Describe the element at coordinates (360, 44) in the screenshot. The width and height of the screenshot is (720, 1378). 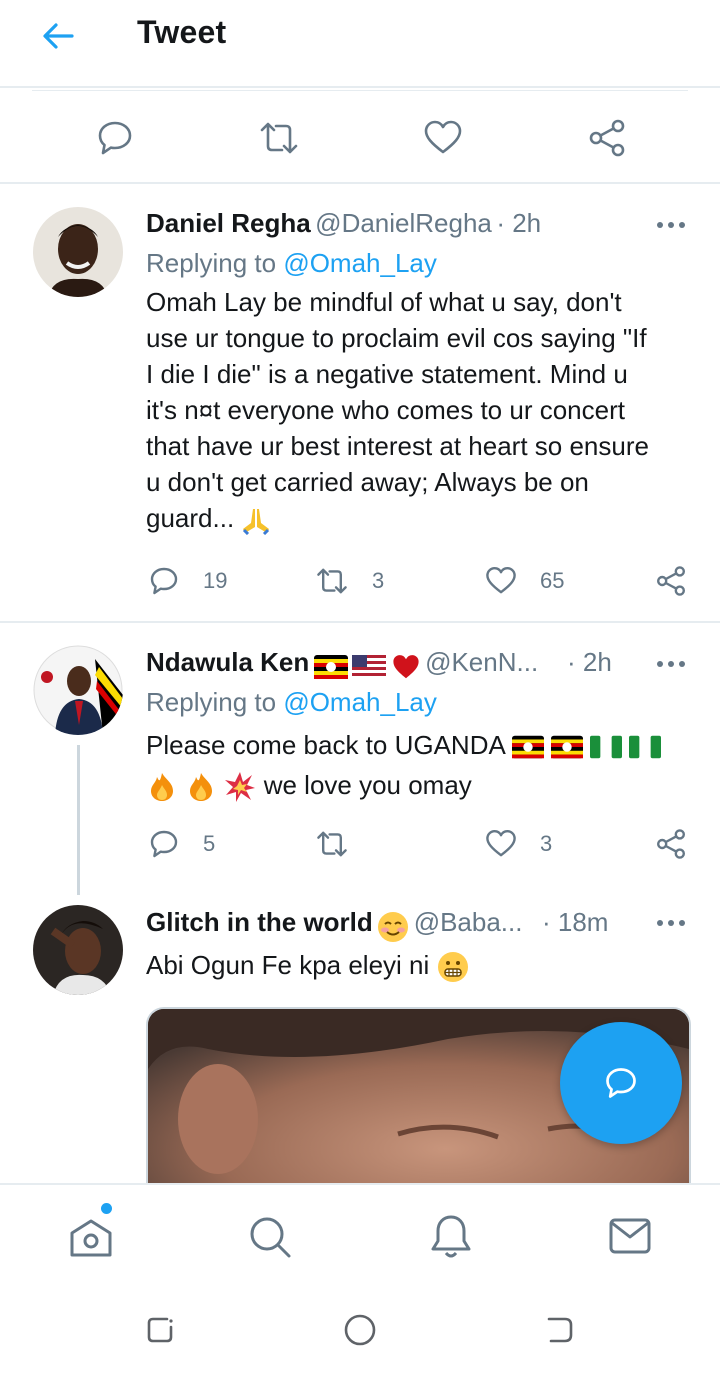
I see `top-app-bar: Tweet` at that location.